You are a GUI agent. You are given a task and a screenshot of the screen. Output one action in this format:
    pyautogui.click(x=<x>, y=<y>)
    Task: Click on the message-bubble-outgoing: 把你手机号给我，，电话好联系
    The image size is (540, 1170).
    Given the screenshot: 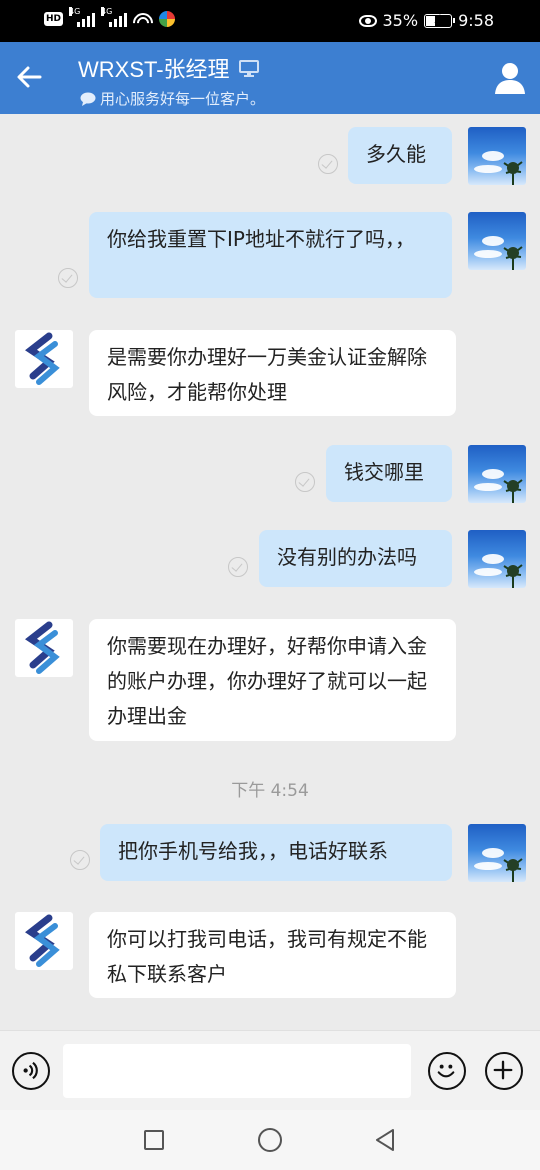 What is the action you would take?
    pyautogui.click(x=276, y=852)
    